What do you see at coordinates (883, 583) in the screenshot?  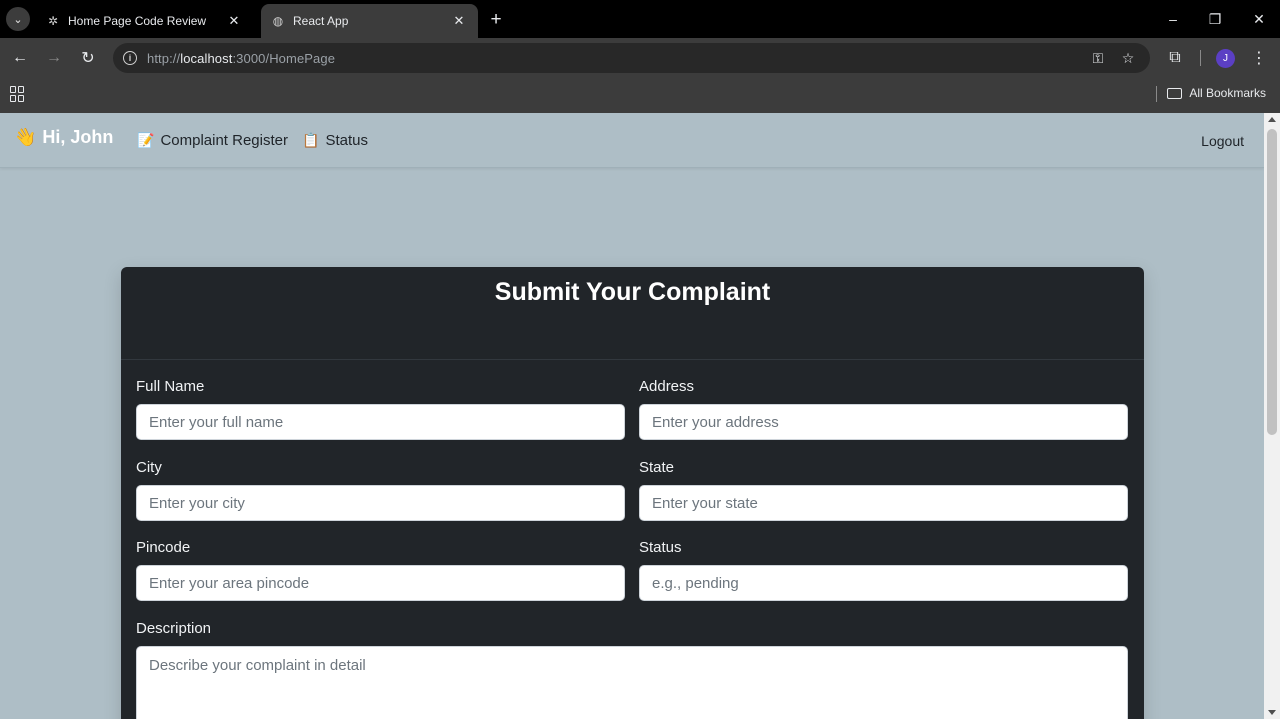 I see `status-input: e.g., pending` at bounding box center [883, 583].